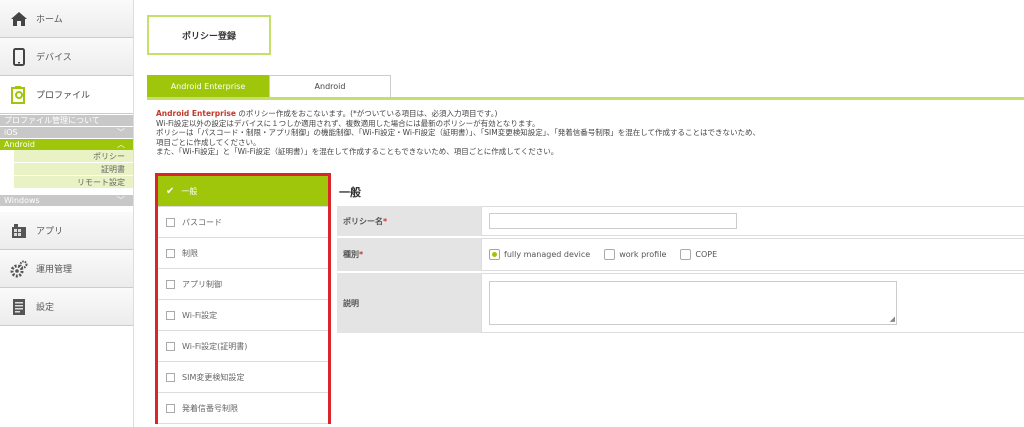 The image size is (1024, 427). I want to click on smartphone-icon, so click(19, 56).